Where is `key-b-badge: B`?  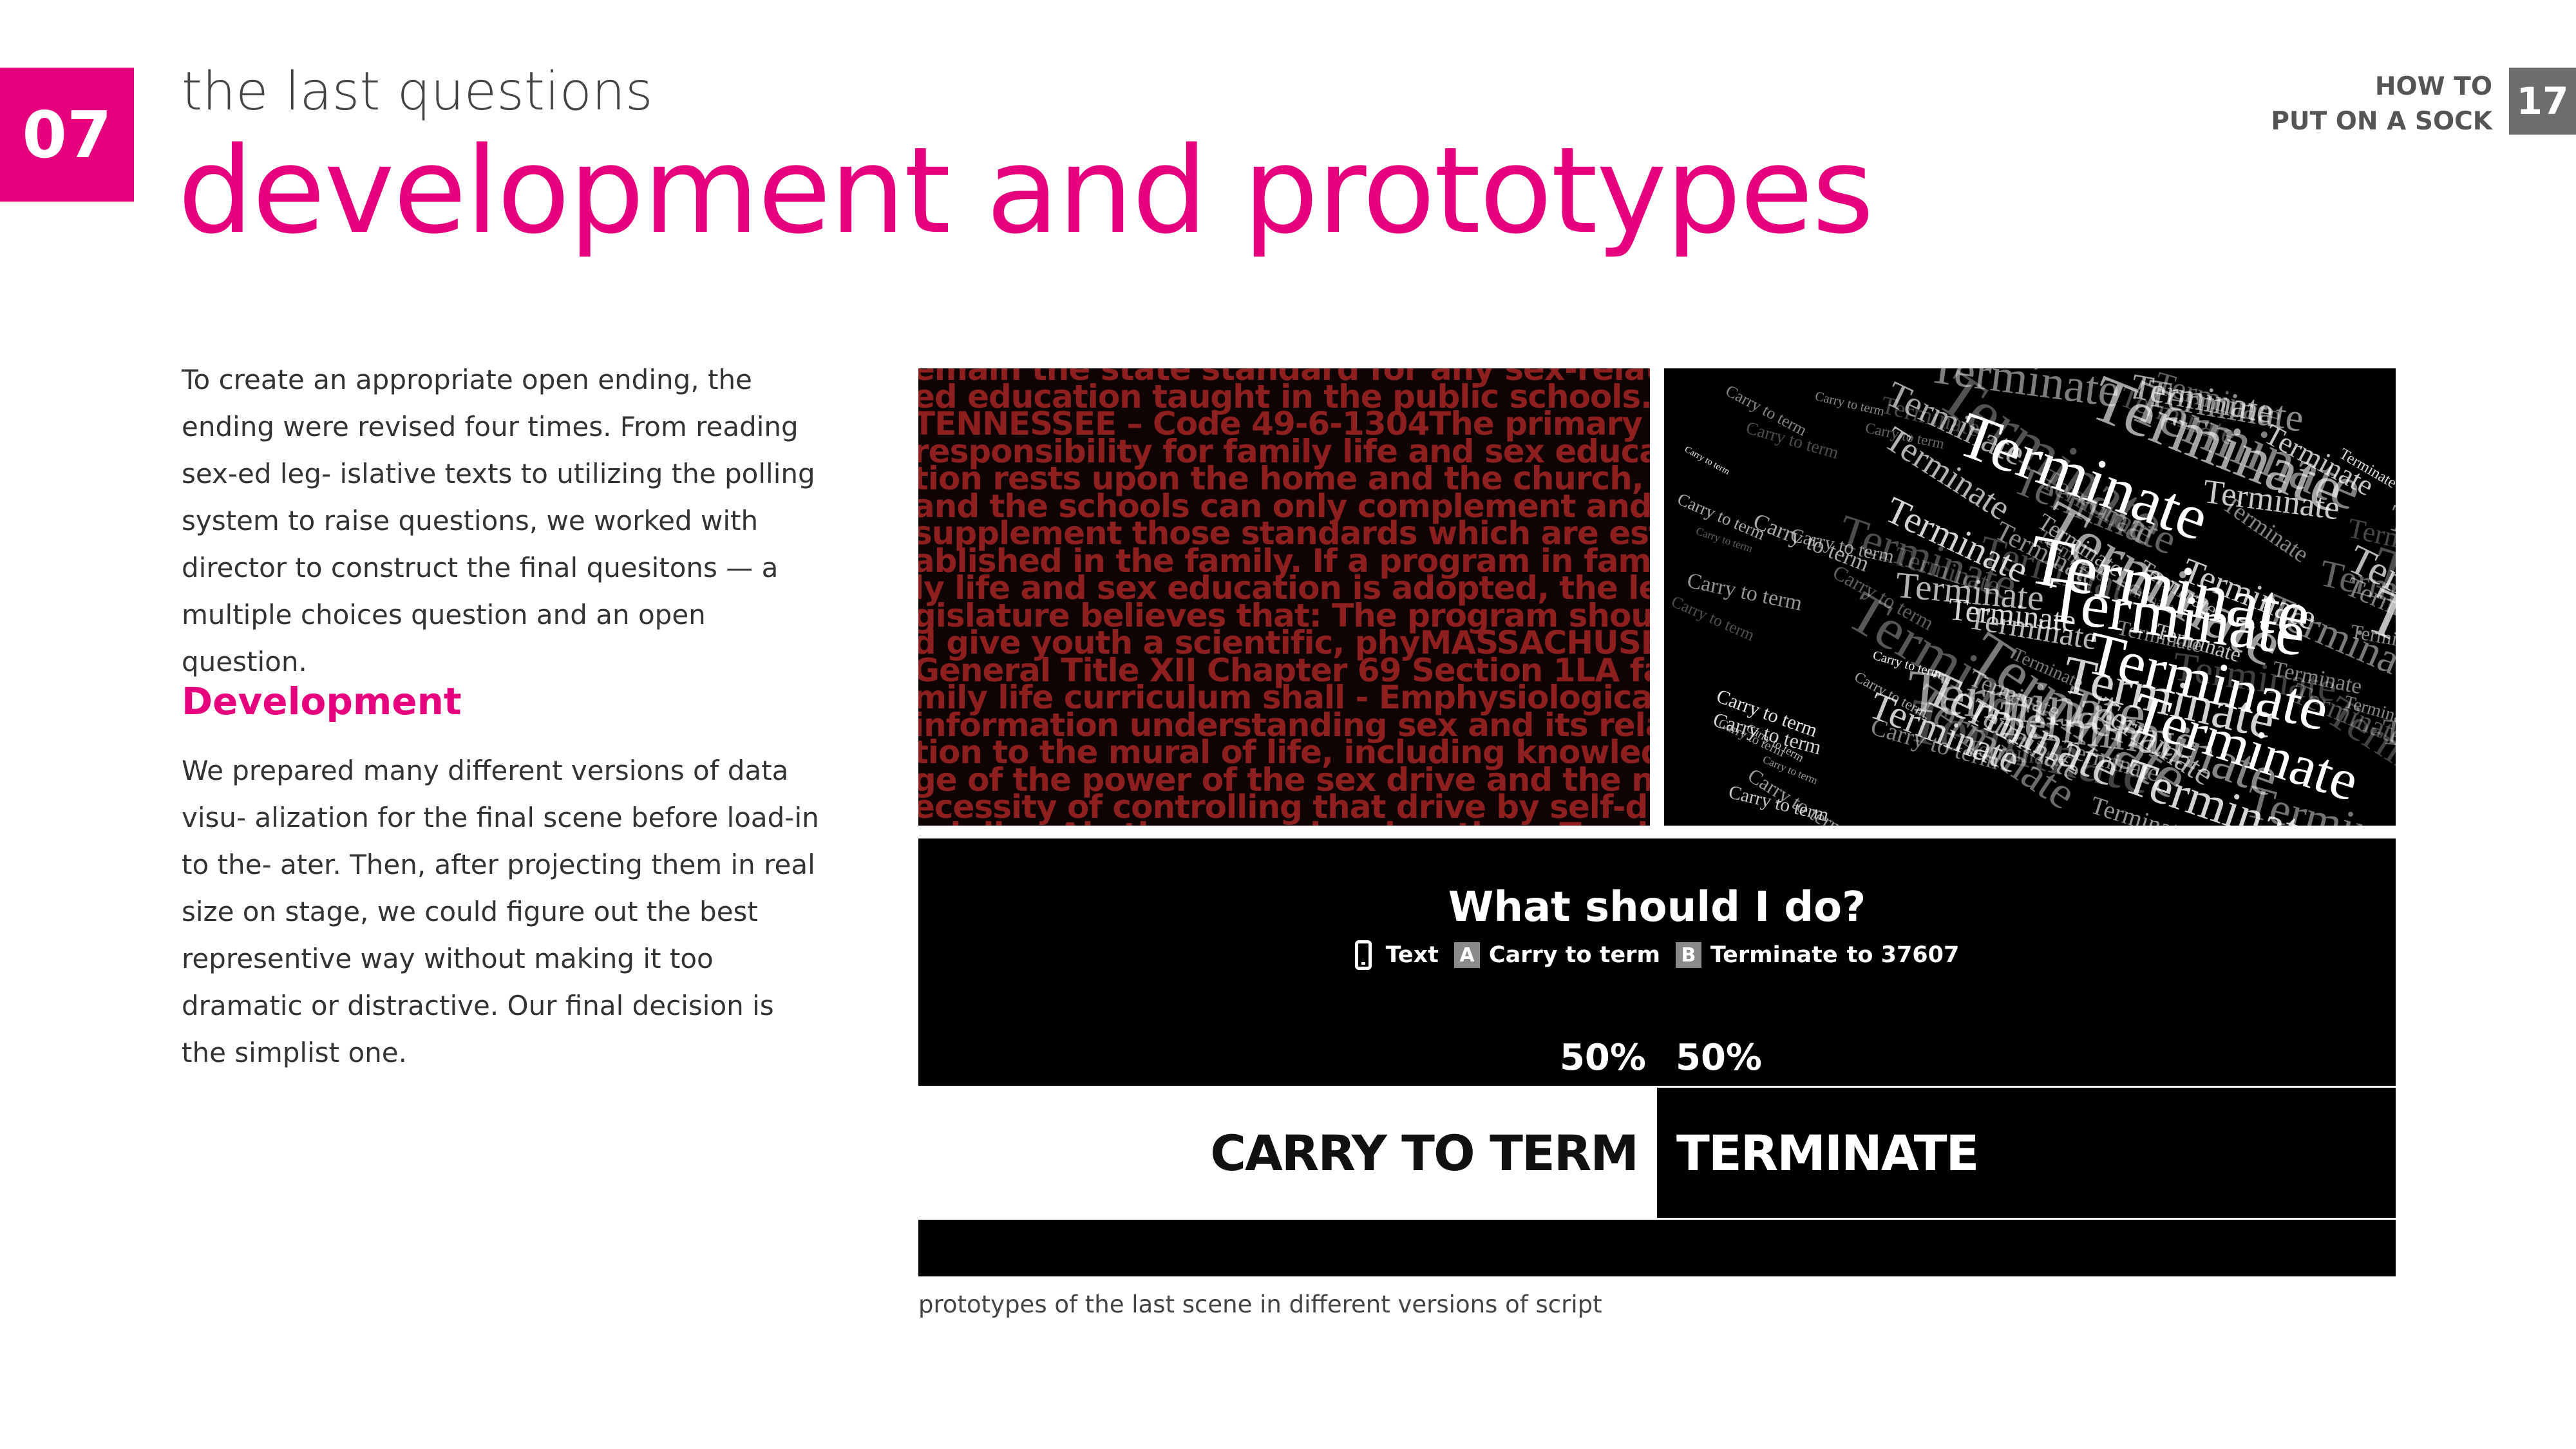
key-b-badge: B is located at coordinates (1688, 955).